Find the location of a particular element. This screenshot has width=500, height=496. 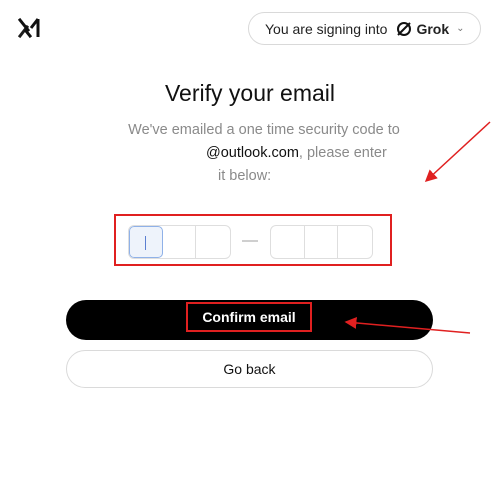

code-group-second is located at coordinates (321, 242).